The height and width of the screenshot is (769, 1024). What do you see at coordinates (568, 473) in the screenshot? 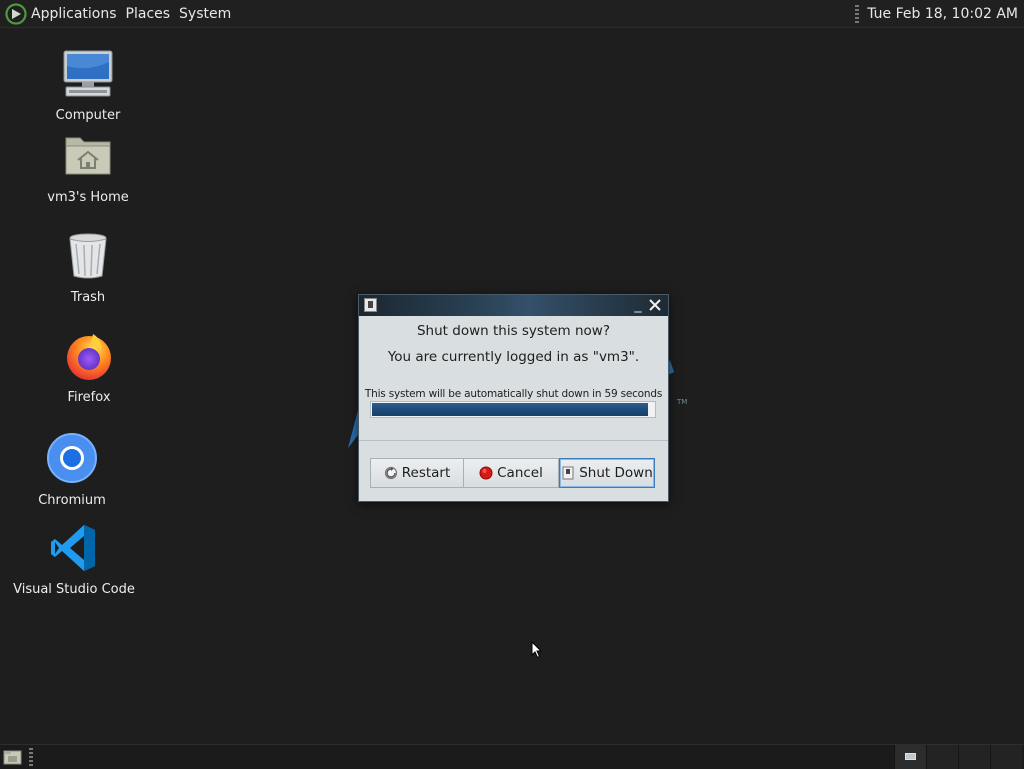
I see `shutdown-icon` at bounding box center [568, 473].